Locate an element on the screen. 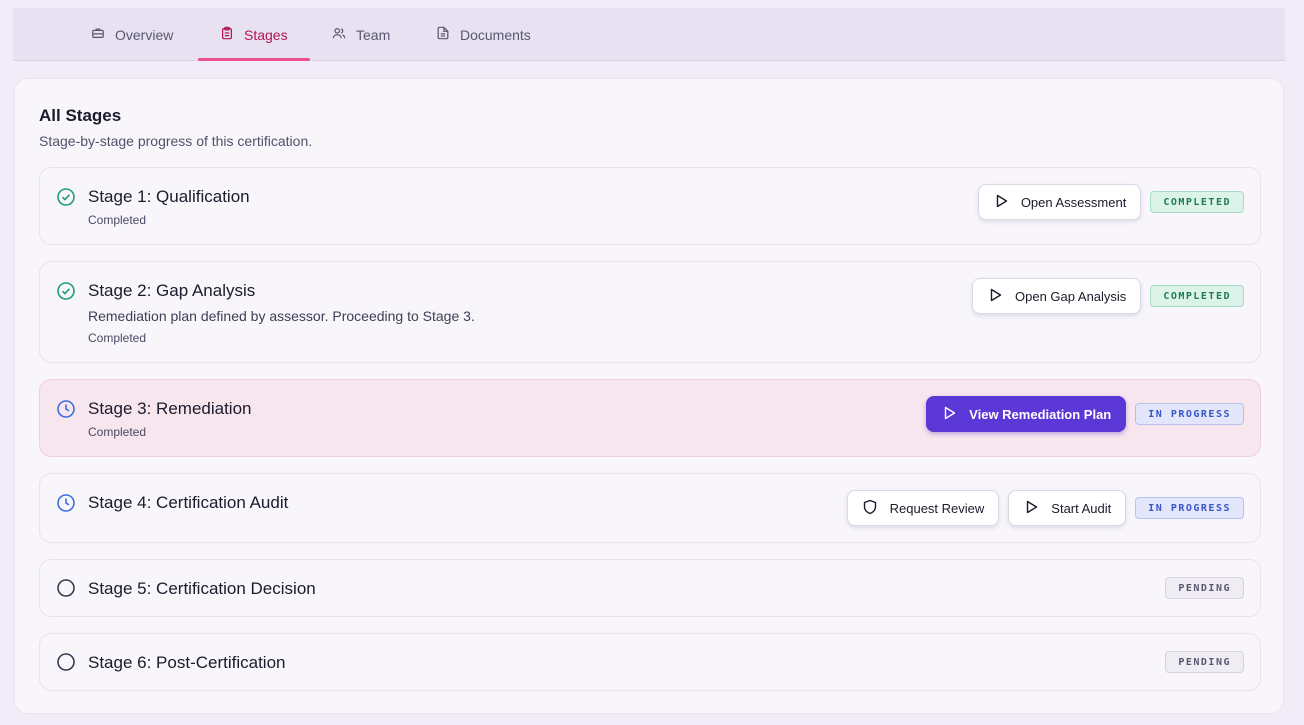 The height and width of the screenshot is (725, 1304). shield-icon is located at coordinates (870, 508).